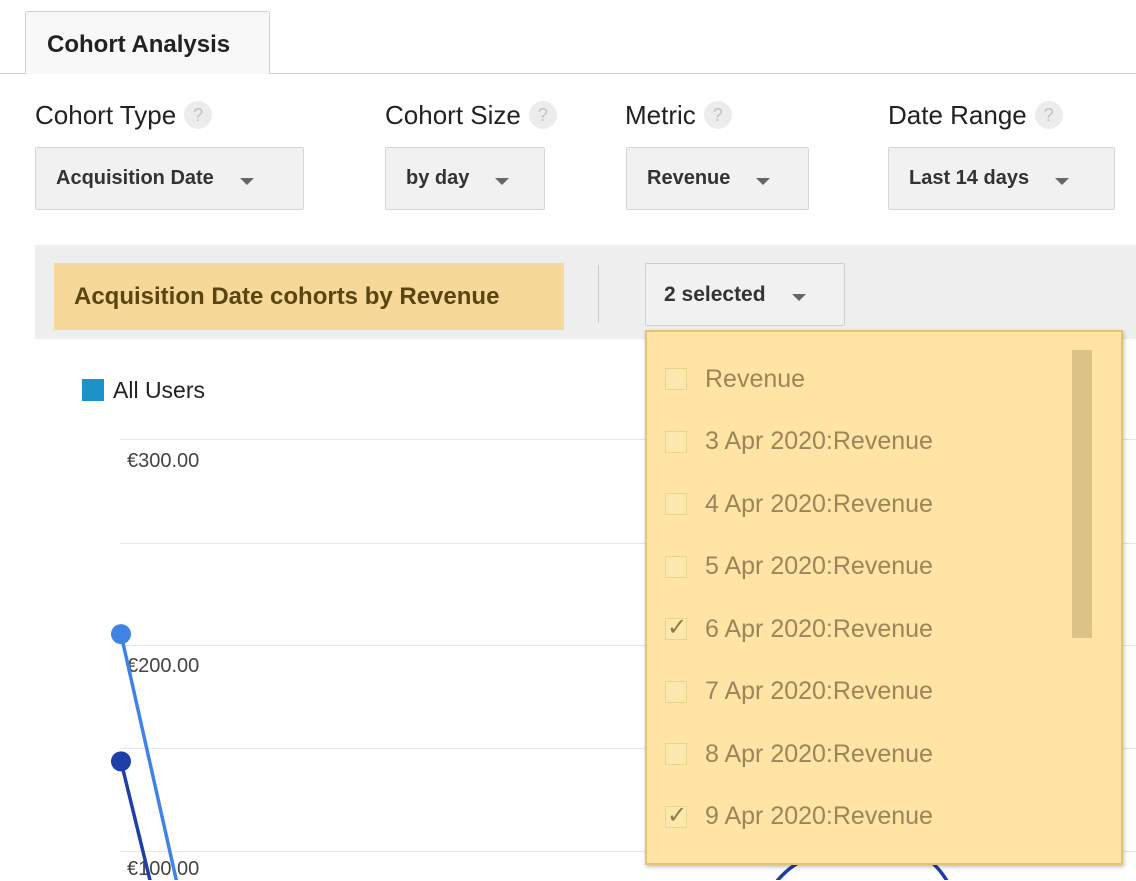 The width and height of the screenshot is (1136, 881). Describe the element at coordinates (755, 378) in the screenshot. I see `option-label: Revenue` at that location.